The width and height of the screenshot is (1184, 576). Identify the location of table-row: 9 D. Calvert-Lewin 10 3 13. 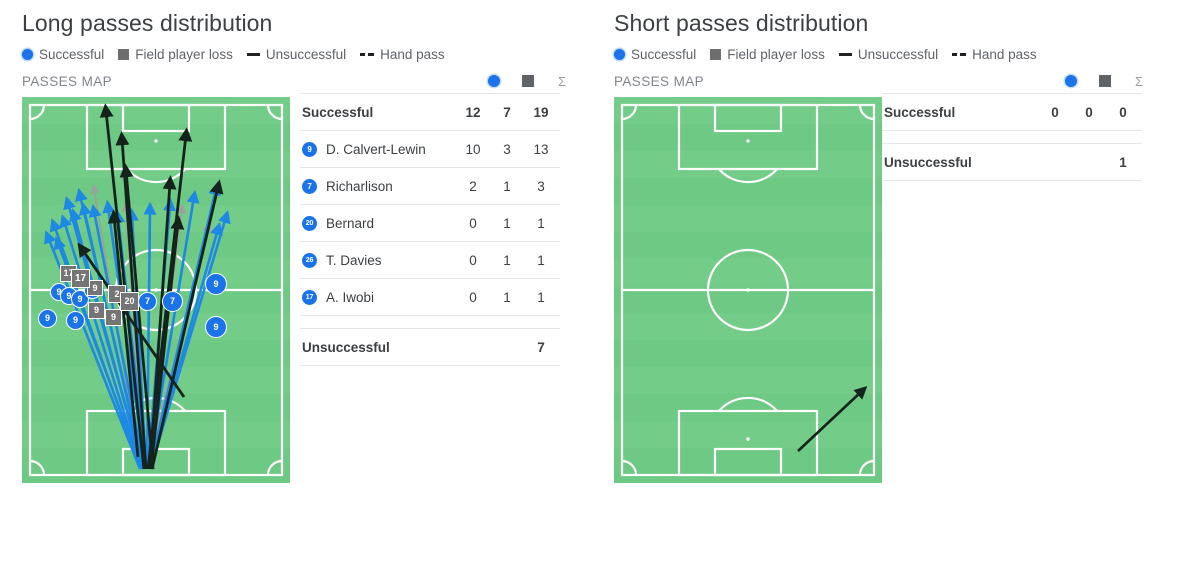
(430, 148).